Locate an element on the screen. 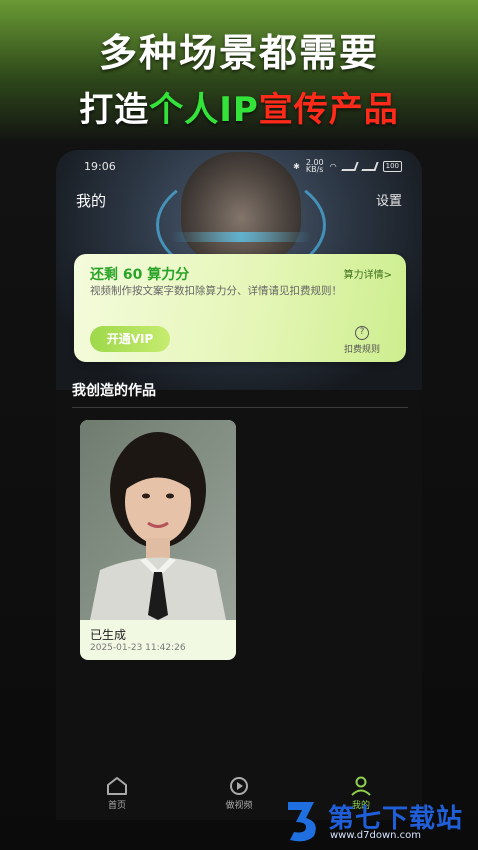 This screenshot has width=478, height=850. works-section-title: 我创造的作品 is located at coordinates (114, 391).